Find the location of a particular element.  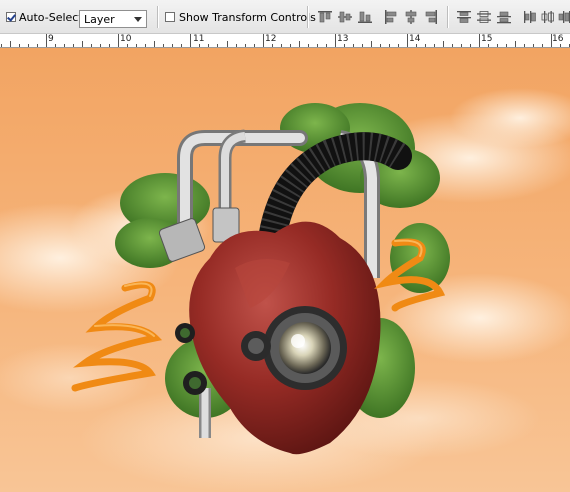

distribute-bottom-edges-icon is located at coordinates (504, 17).